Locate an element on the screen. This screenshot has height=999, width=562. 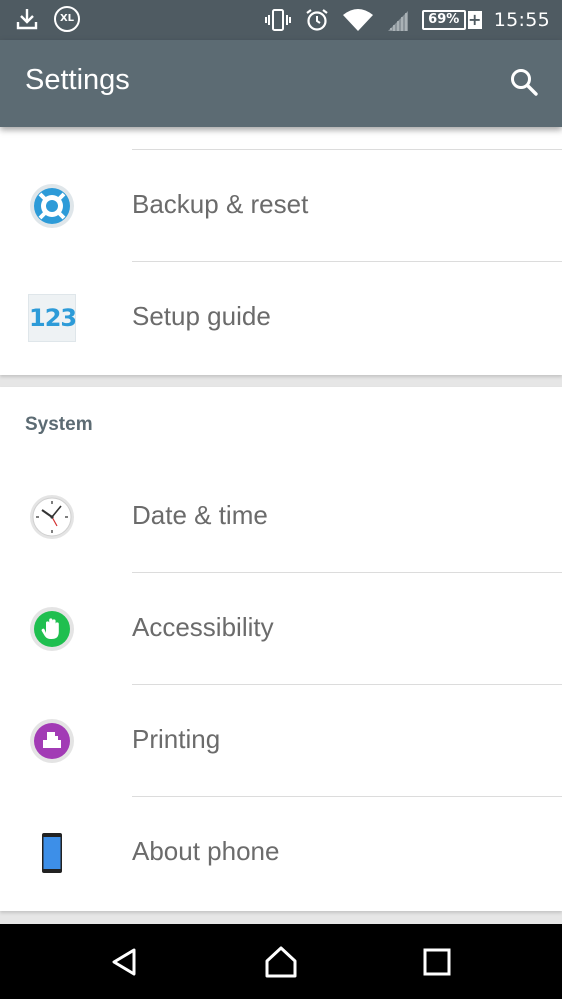
settings-item-backup-reset: Backup & reset is located at coordinates (281, 206).